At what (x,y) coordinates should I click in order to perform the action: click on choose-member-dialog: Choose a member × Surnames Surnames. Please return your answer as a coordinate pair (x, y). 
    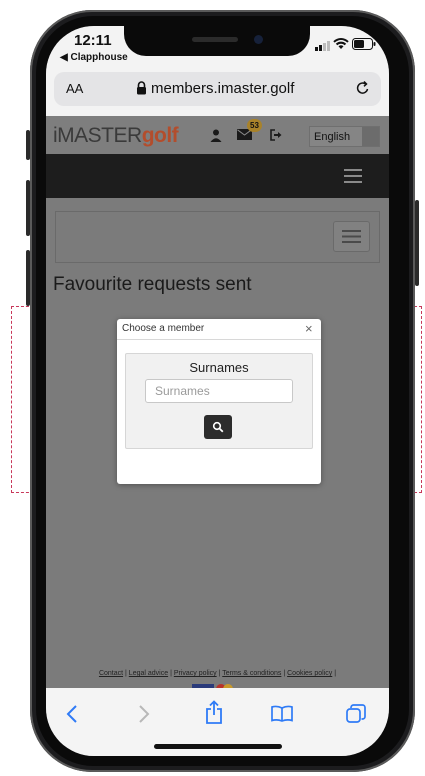
    Looking at the image, I should click on (219, 401).